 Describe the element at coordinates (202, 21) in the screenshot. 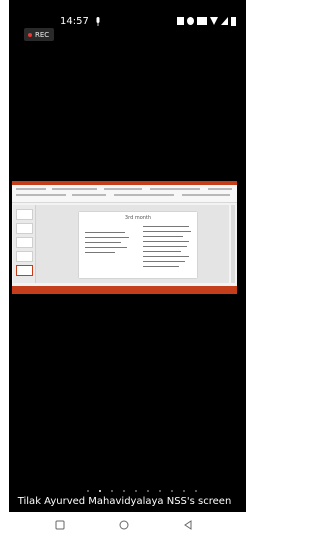

I see `volte-icon` at that location.